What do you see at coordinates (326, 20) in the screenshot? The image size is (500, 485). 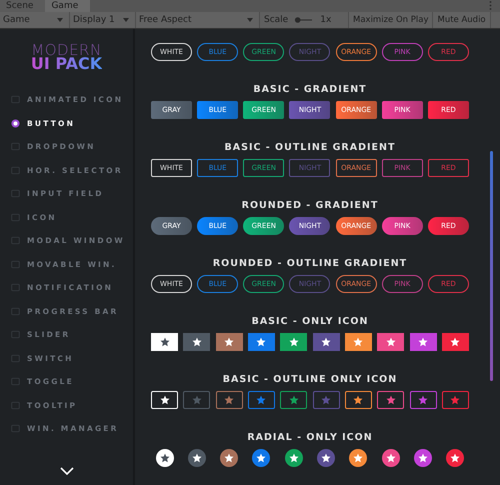 I see `scale-value: 1x` at bounding box center [326, 20].